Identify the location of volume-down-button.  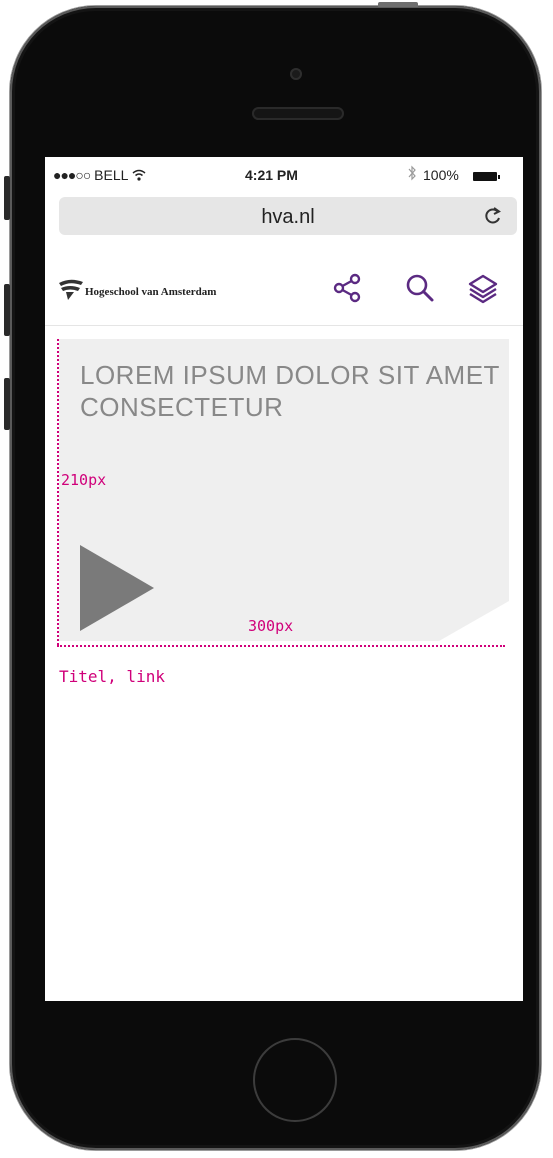
(7, 404).